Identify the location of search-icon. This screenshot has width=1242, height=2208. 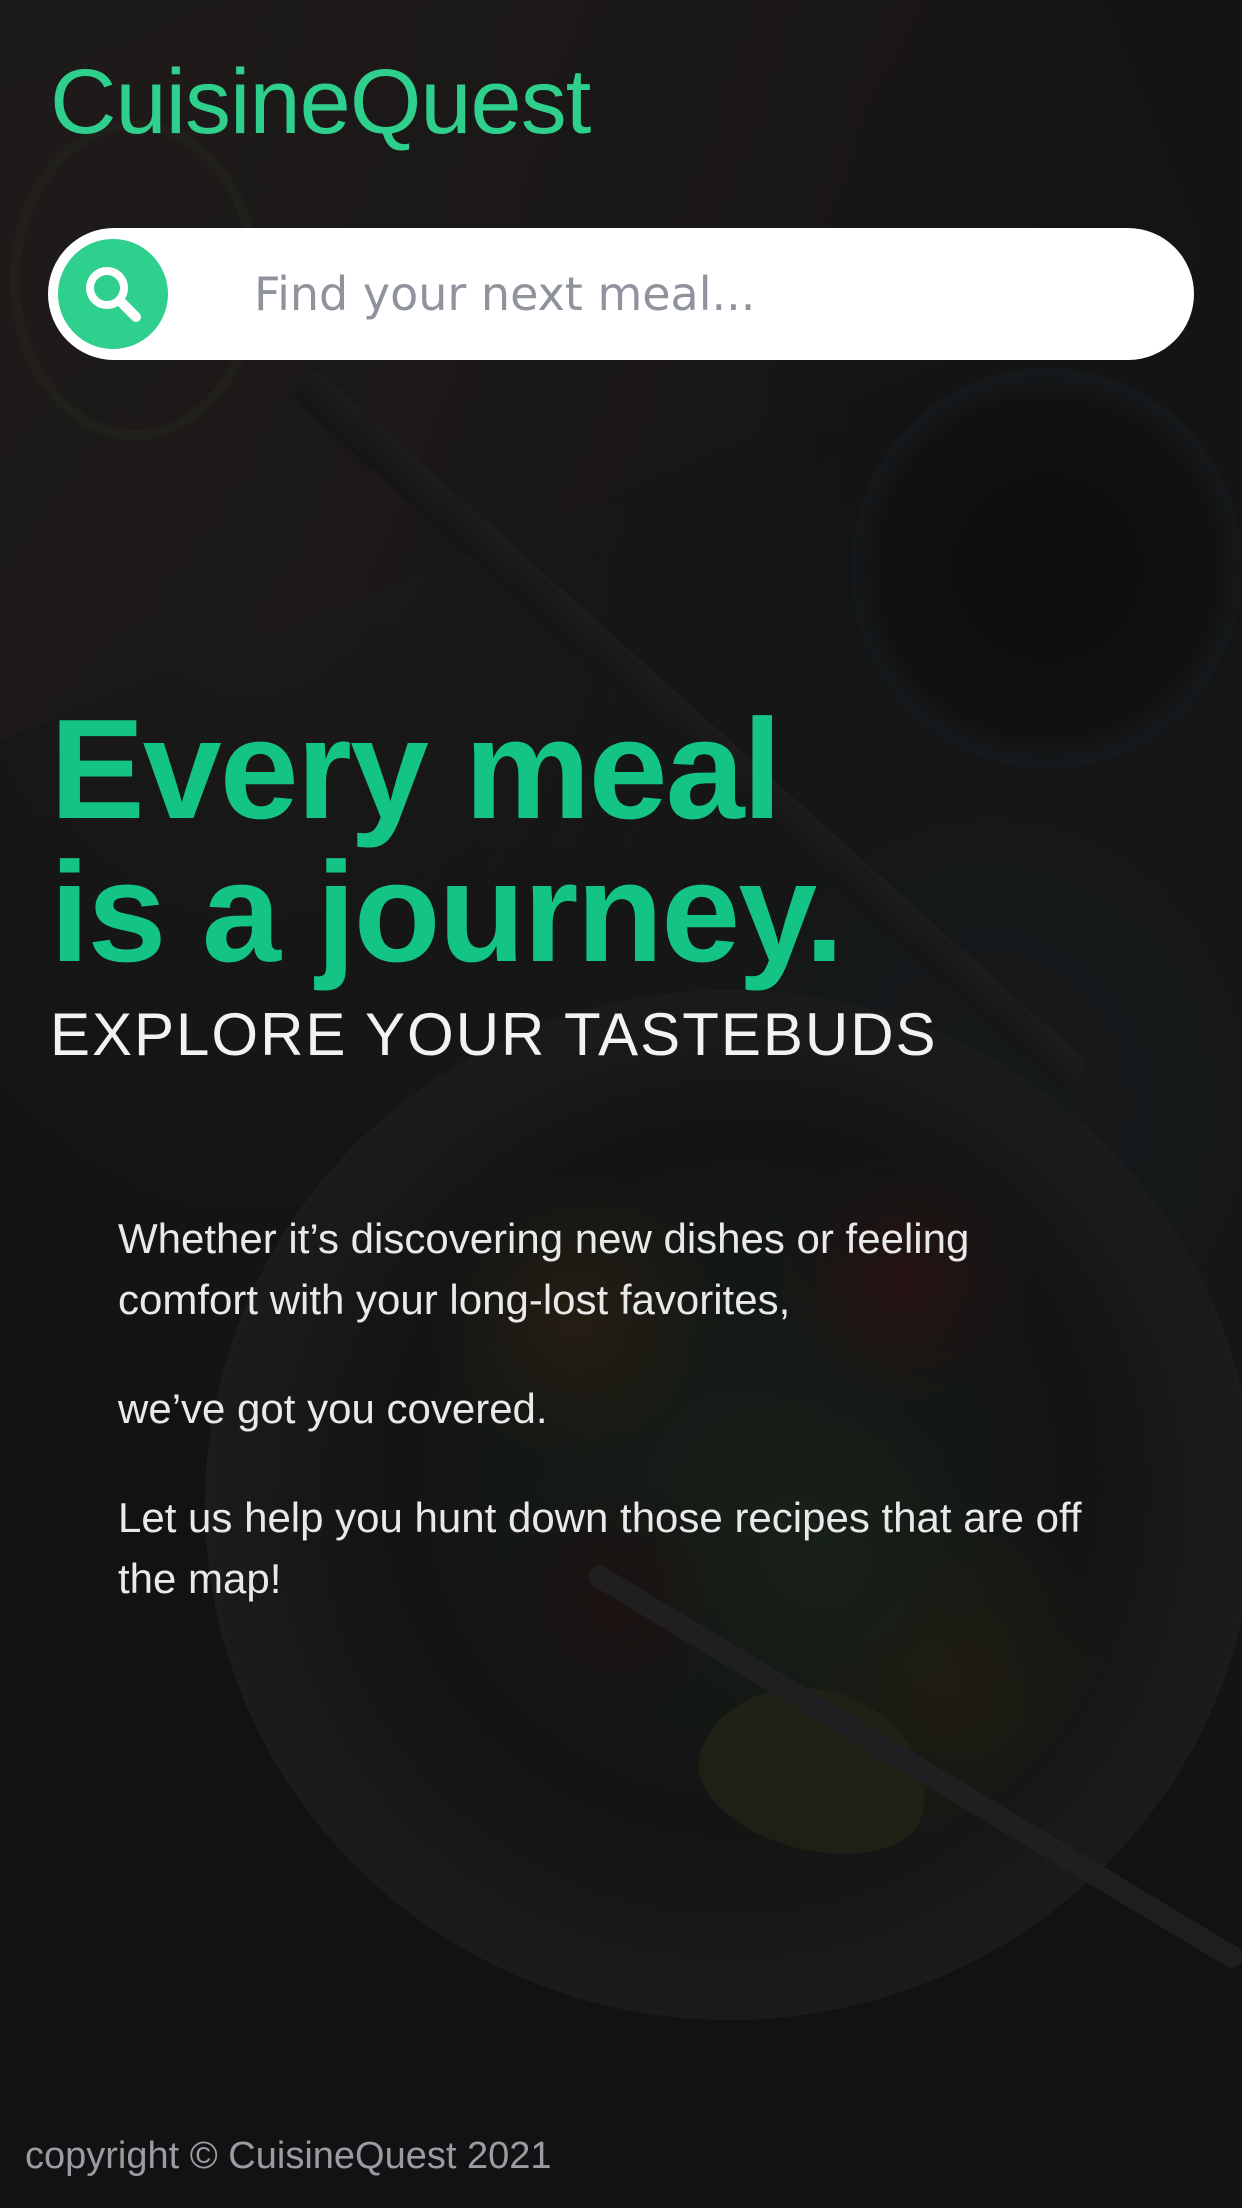
(113, 294).